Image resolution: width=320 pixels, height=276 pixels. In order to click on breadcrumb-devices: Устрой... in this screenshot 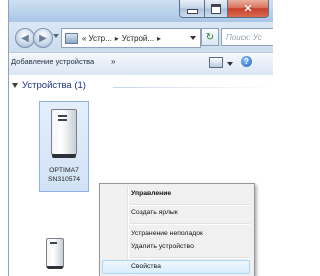, I will do `click(138, 38)`.